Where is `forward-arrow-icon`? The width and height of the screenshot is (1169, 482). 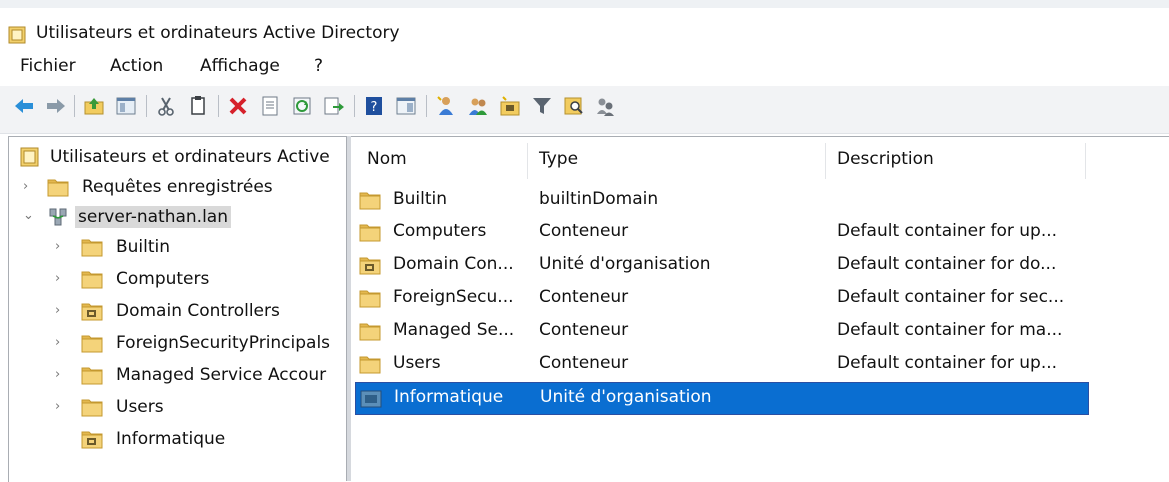
forward-arrow-icon is located at coordinates (56, 106).